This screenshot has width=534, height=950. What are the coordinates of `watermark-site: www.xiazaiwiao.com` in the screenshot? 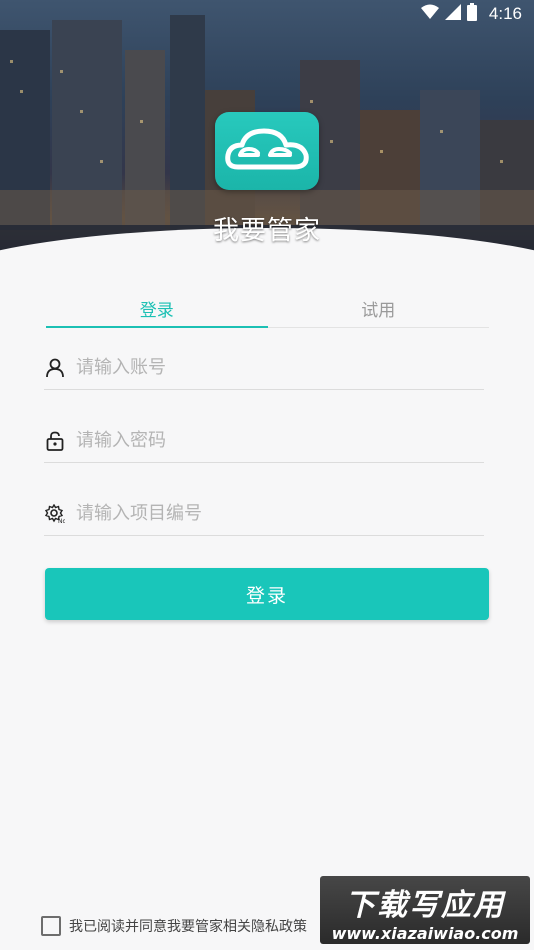 It's located at (425, 933).